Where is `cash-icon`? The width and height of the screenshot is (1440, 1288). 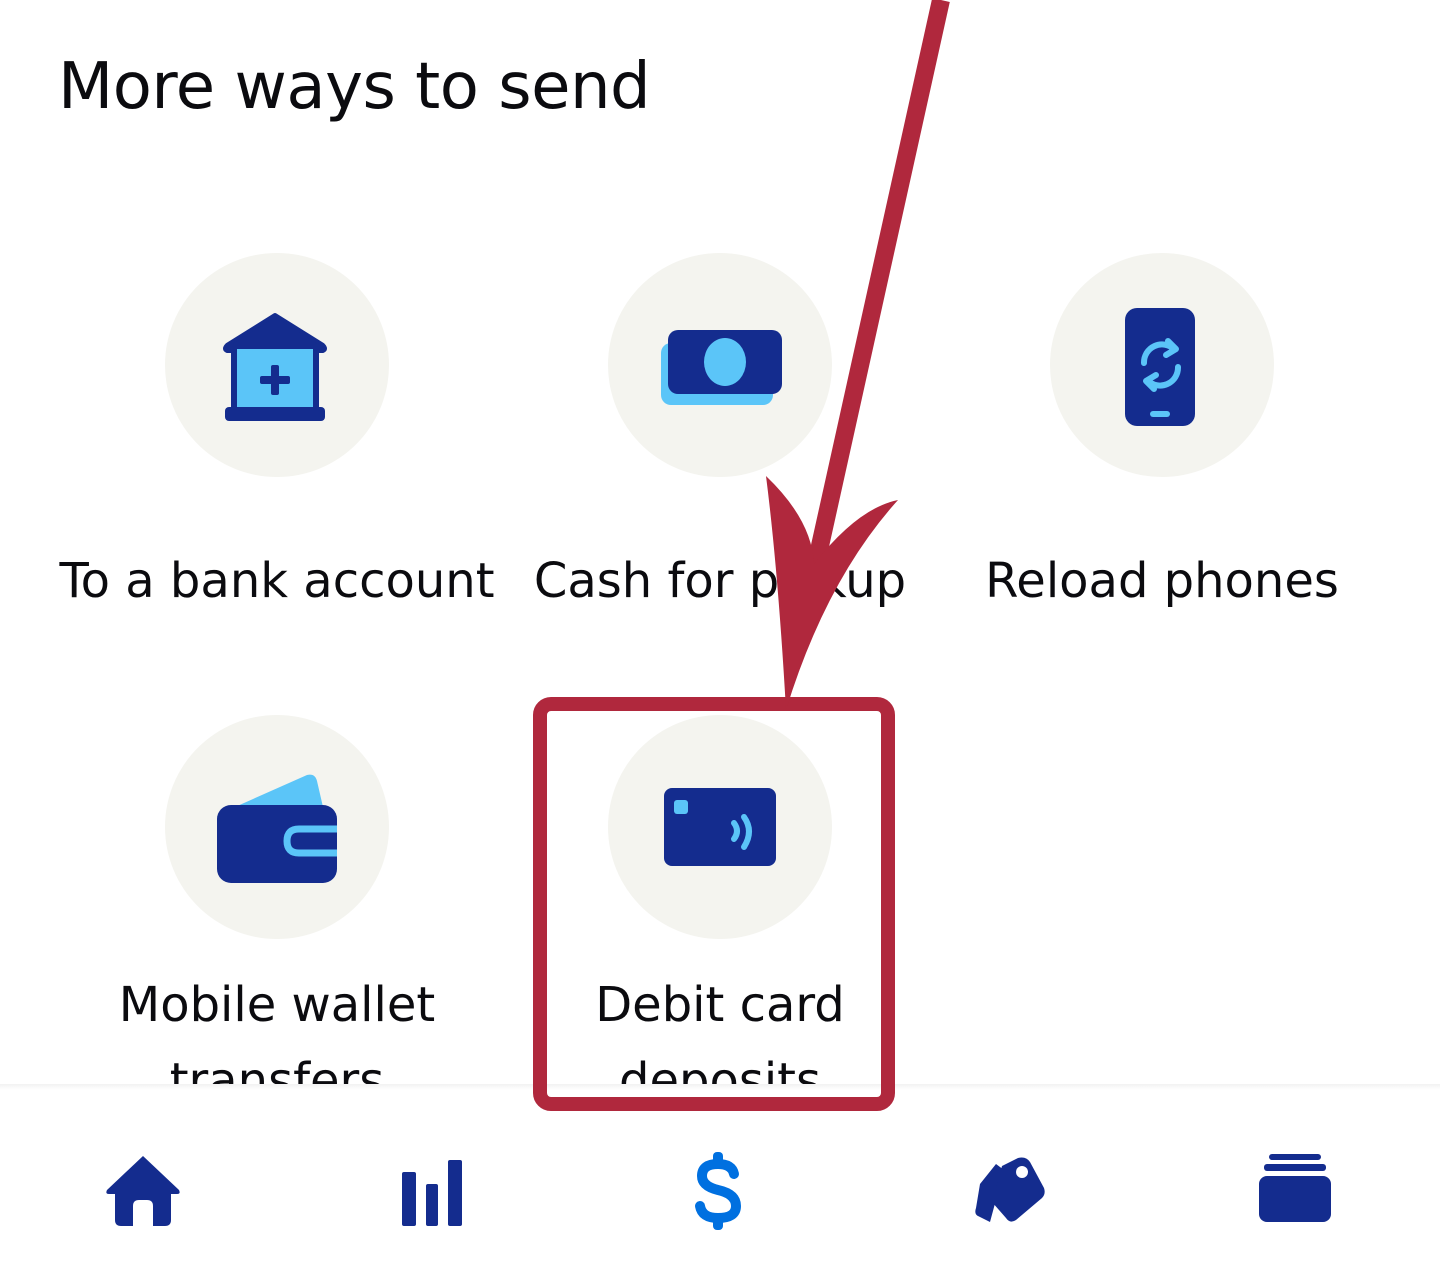
cash-icon is located at coordinates (721, 367).